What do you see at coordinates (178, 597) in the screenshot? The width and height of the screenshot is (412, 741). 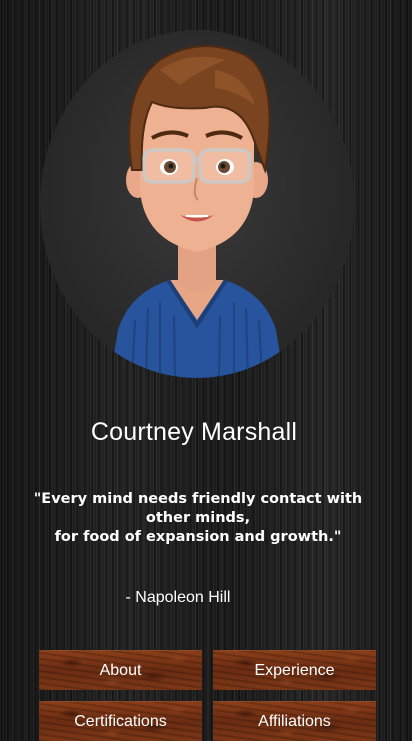 I see `quote-author: - Napoleon Hill` at bounding box center [178, 597].